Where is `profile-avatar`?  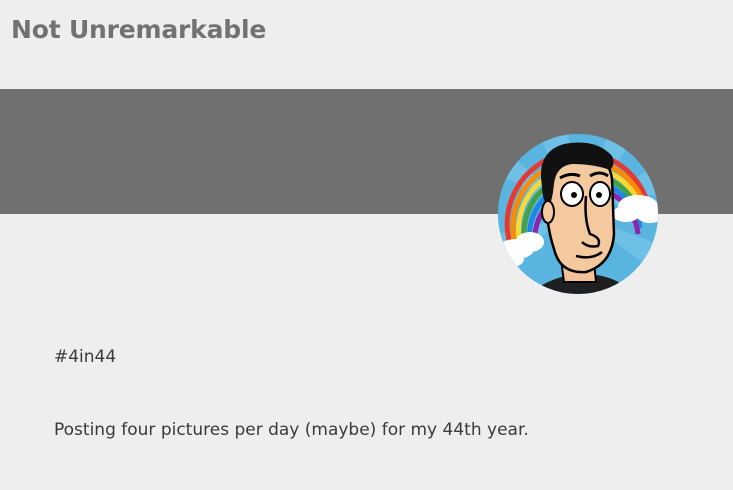
profile-avatar is located at coordinates (578, 214).